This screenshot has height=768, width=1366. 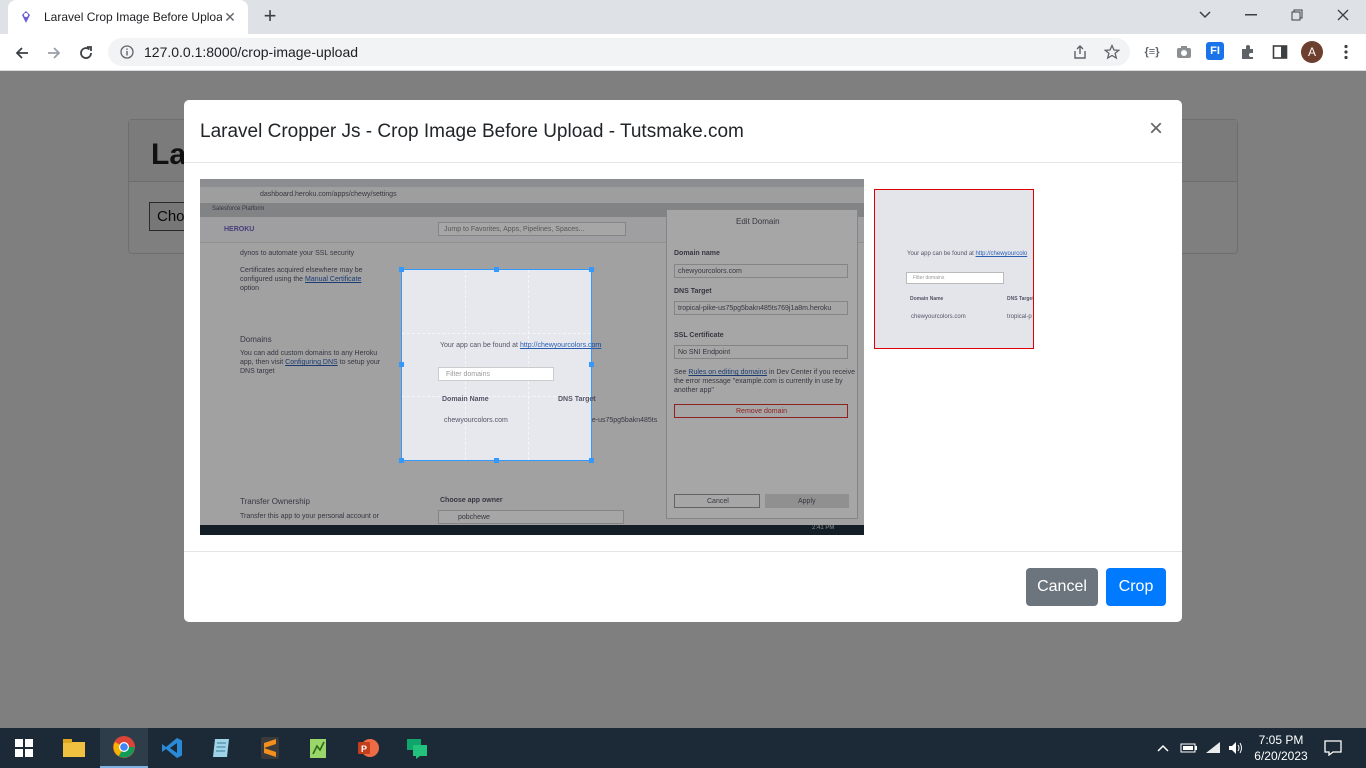 I want to click on restore-icon, so click(x=1297, y=15).